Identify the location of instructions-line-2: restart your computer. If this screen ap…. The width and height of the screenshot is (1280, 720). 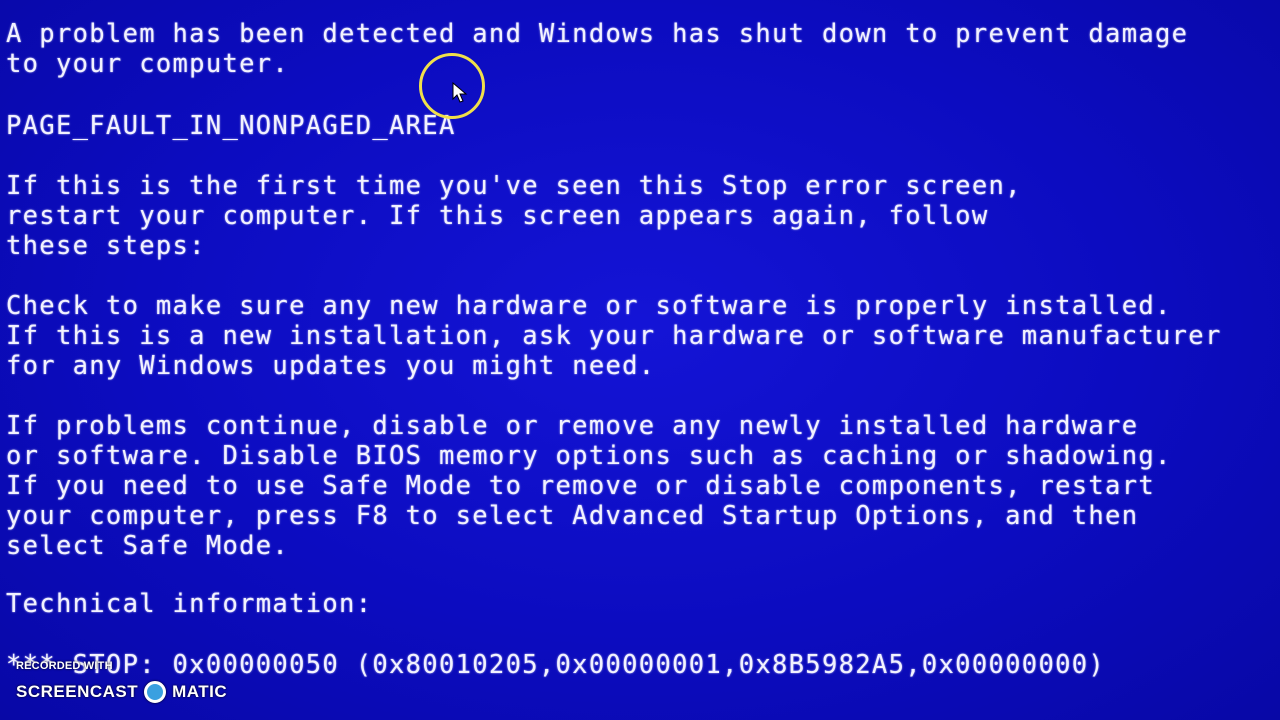
(497, 216).